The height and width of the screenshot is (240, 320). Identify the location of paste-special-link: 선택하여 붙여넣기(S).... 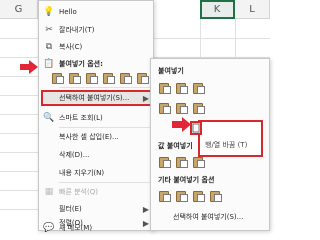
(208, 217).